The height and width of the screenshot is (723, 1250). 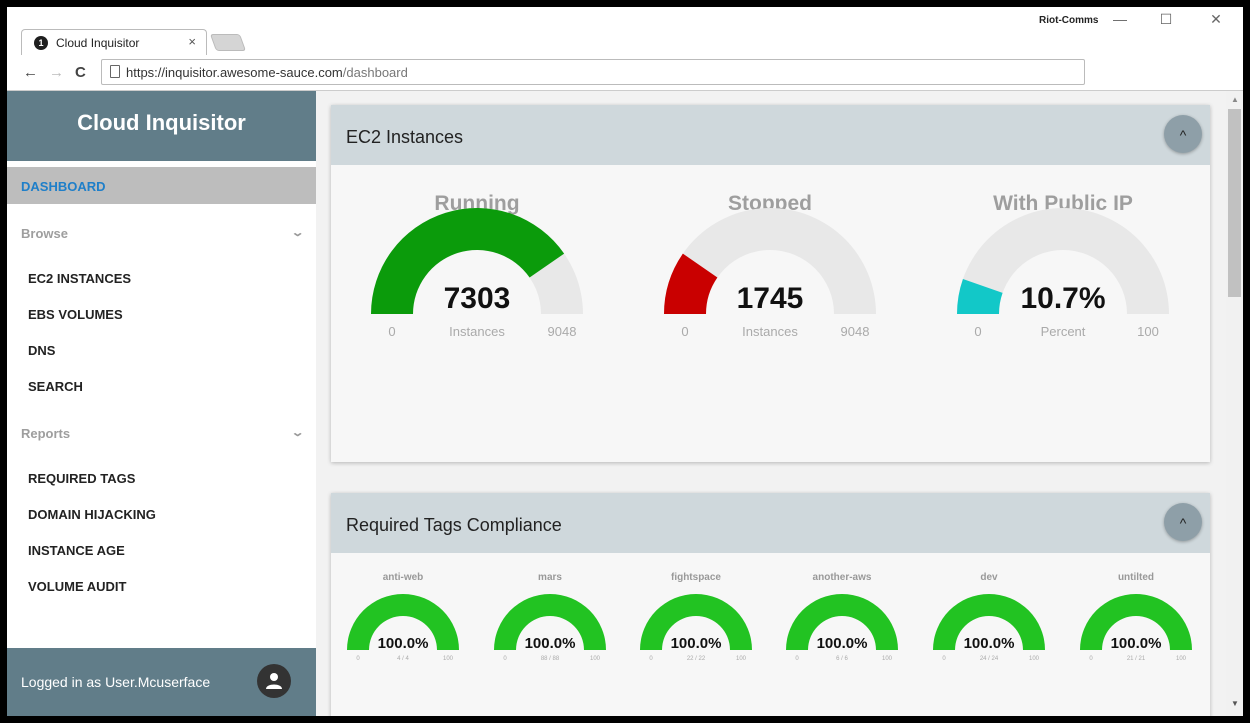 What do you see at coordinates (448, 659) in the screenshot?
I see `tag-max-anti-web: 100` at bounding box center [448, 659].